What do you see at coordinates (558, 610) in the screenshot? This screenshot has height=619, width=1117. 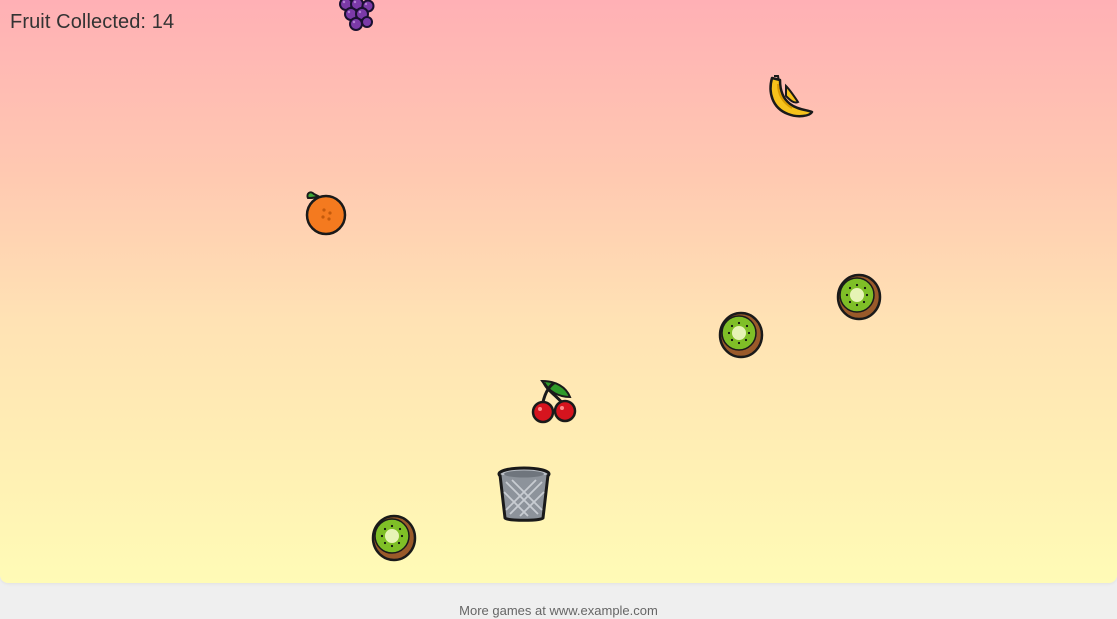 I see `footer-link: More games at www.example.com` at bounding box center [558, 610].